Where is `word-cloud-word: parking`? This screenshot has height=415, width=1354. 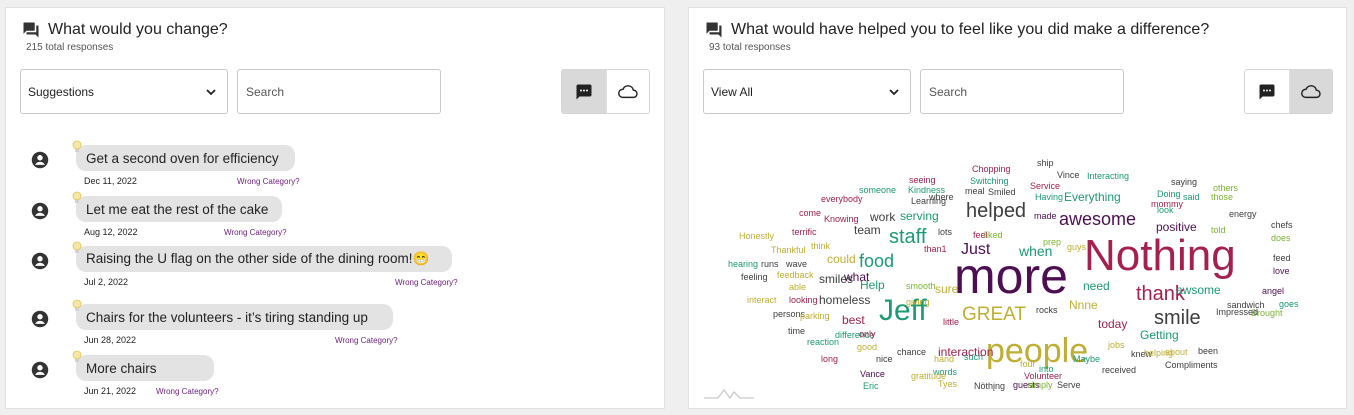
word-cloud-word: parking is located at coordinates (815, 316).